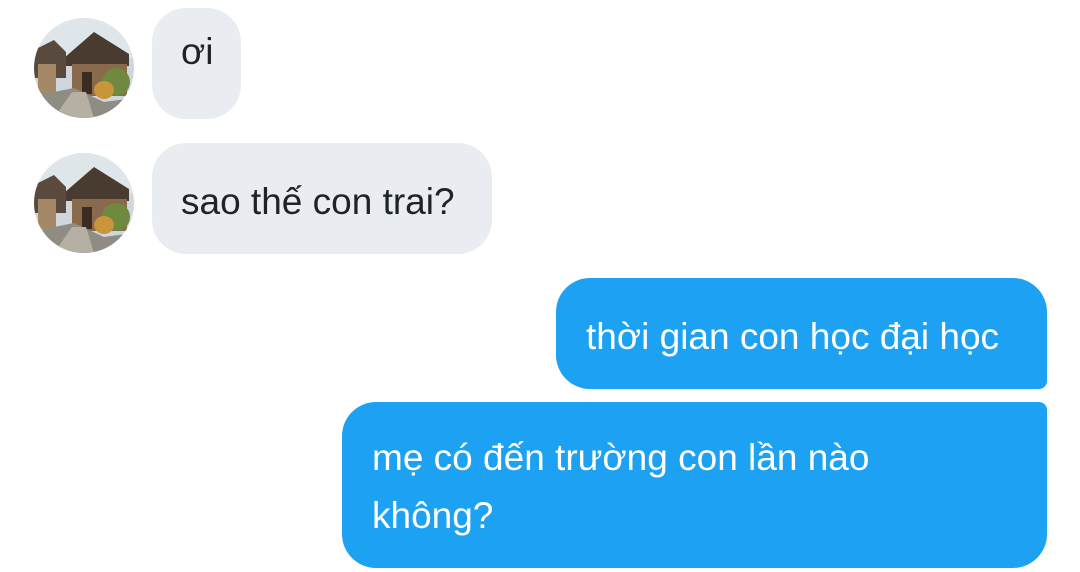 Image resolution: width=1080 pixels, height=572 pixels. I want to click on message-text: sao thế con trai?, so click(318, 201).